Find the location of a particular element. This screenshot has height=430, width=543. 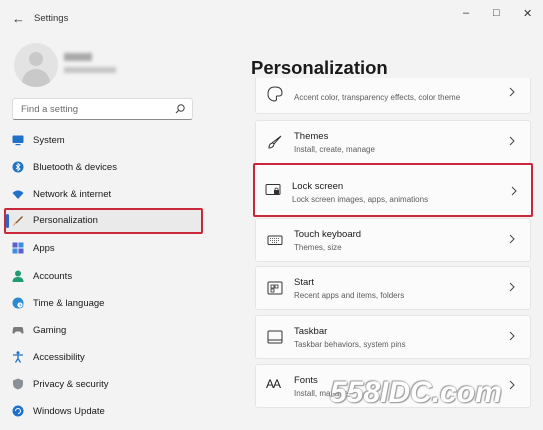

brush-icon is located at coordinates (18, 221).